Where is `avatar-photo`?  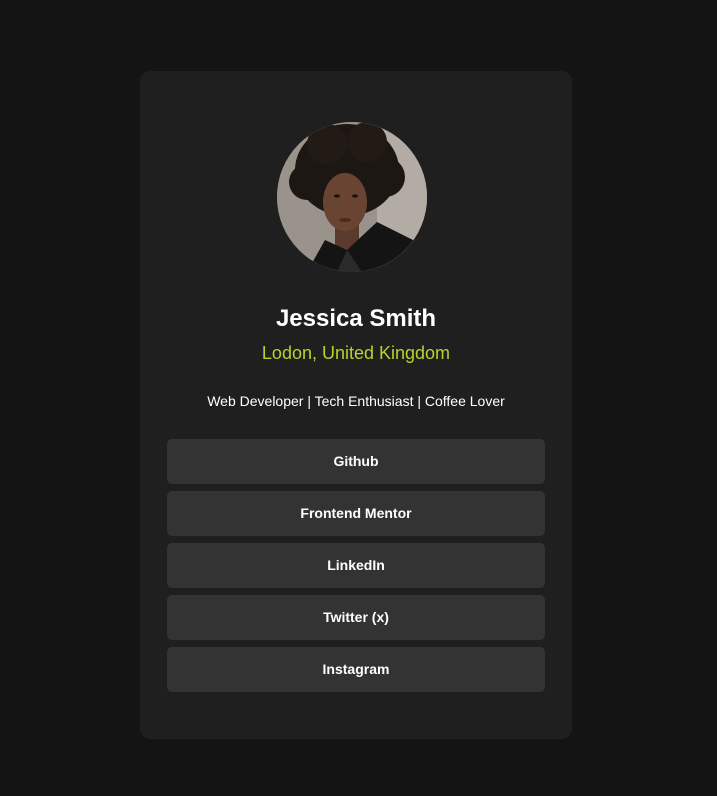
avatar-photo is located at coordinates (352, 197).